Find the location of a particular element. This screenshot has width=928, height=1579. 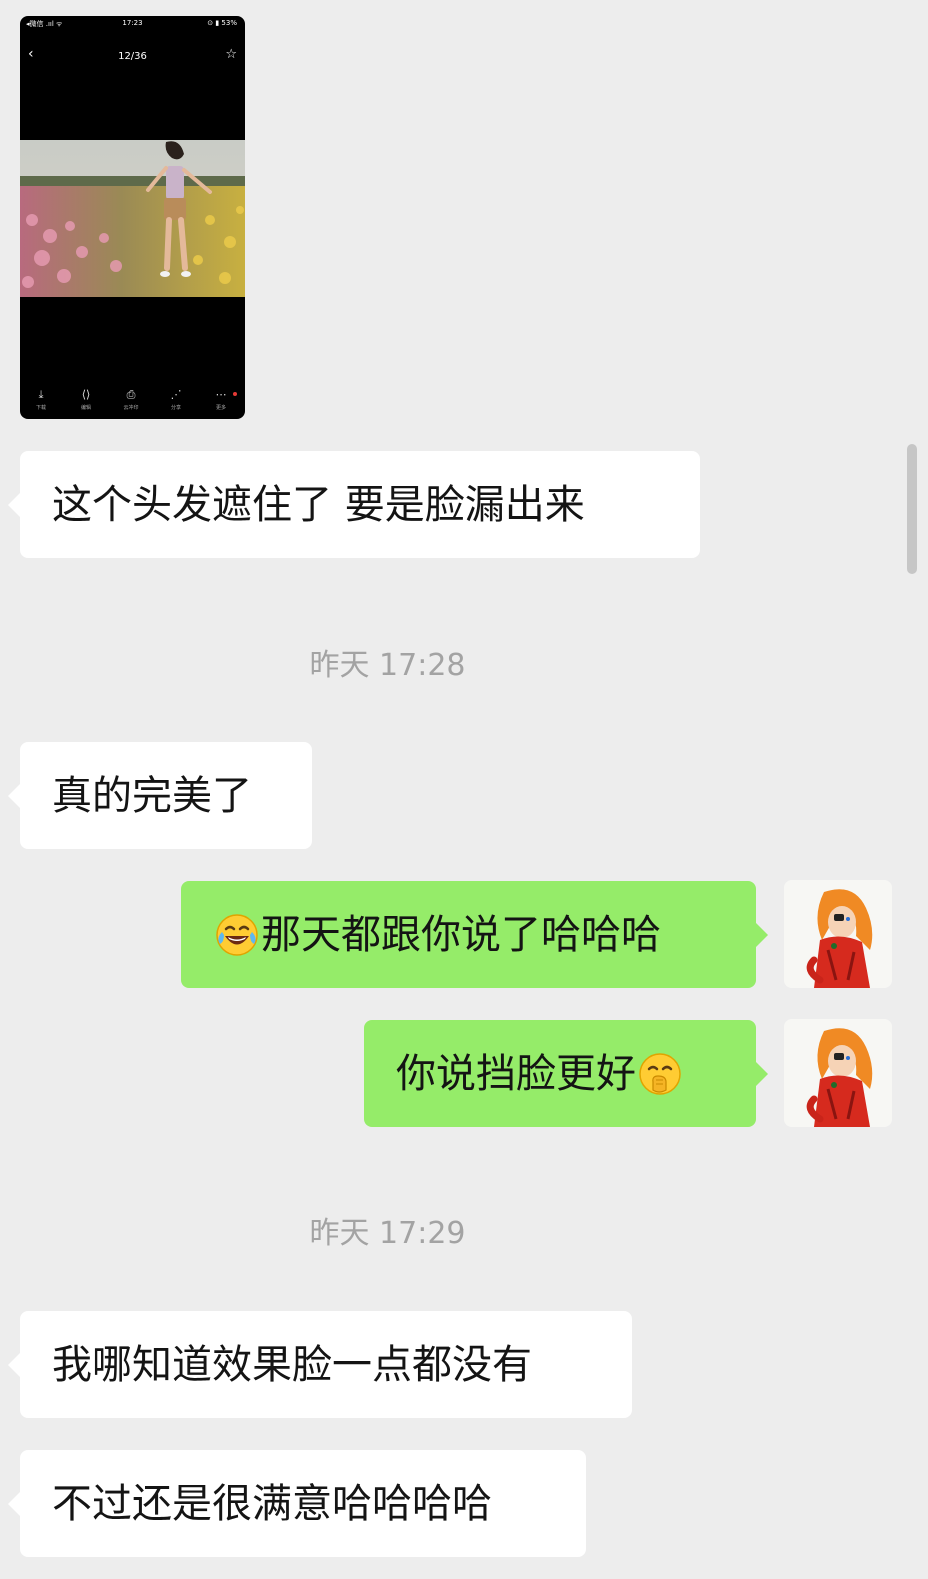

status-battery: ⊙ ▮ 53% is located at coordinates (222, 23).